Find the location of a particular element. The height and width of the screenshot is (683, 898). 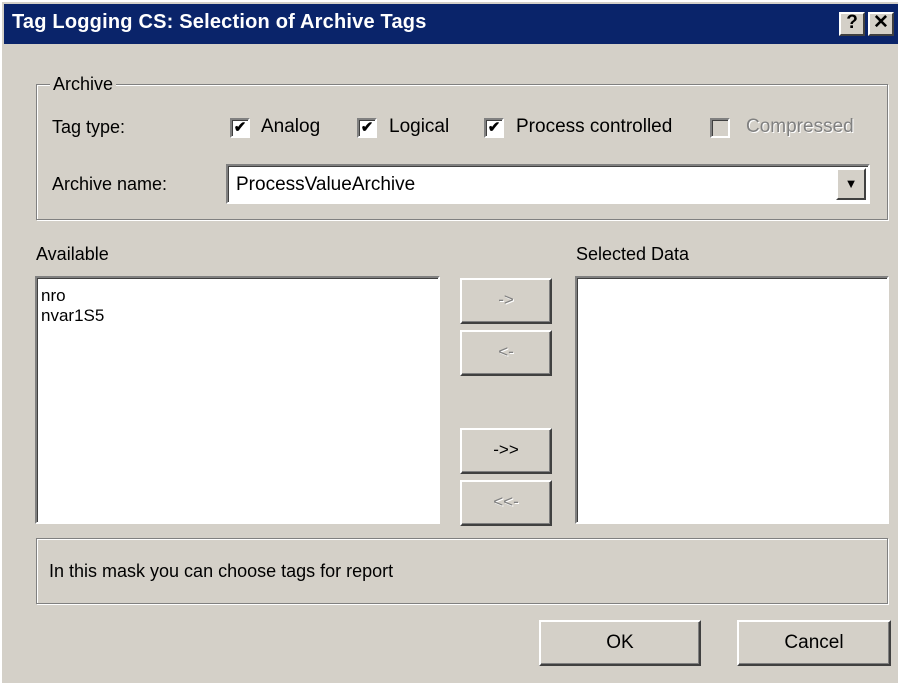

selected-data-label: Selected Data is located at coordinates (633, 254).